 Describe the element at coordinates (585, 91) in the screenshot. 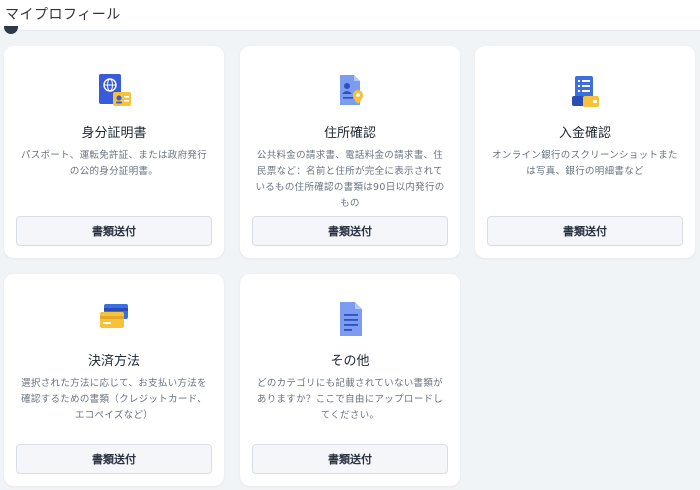

I see `bank-deposit-icon` at that location.